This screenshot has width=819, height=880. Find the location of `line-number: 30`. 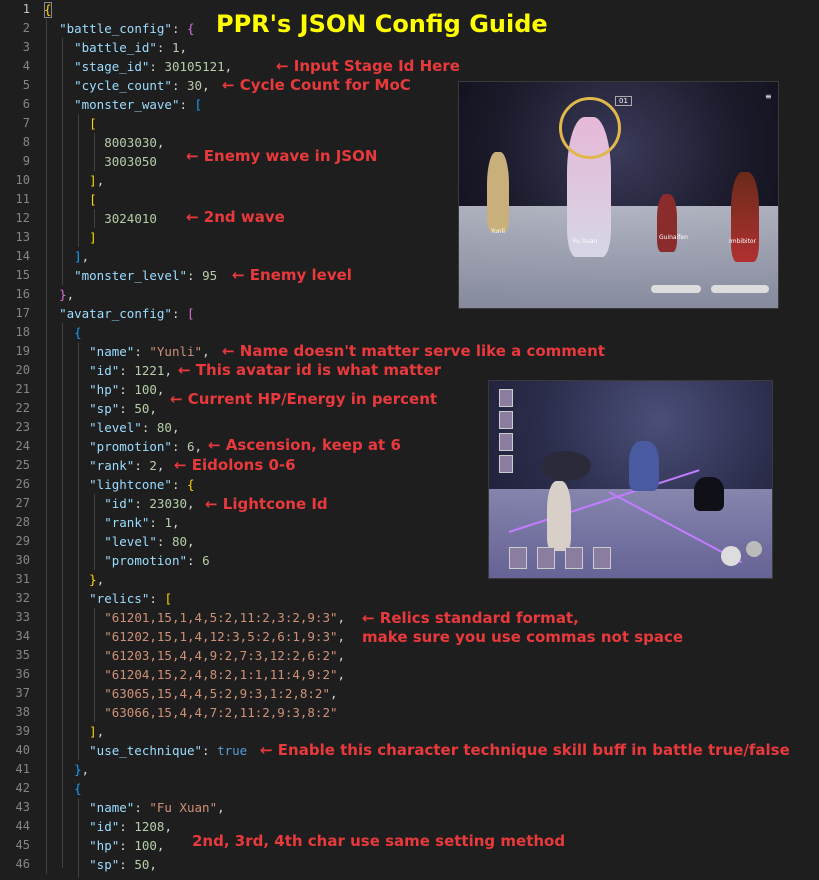

line-number: 30 is located at coordinates (22, 560).